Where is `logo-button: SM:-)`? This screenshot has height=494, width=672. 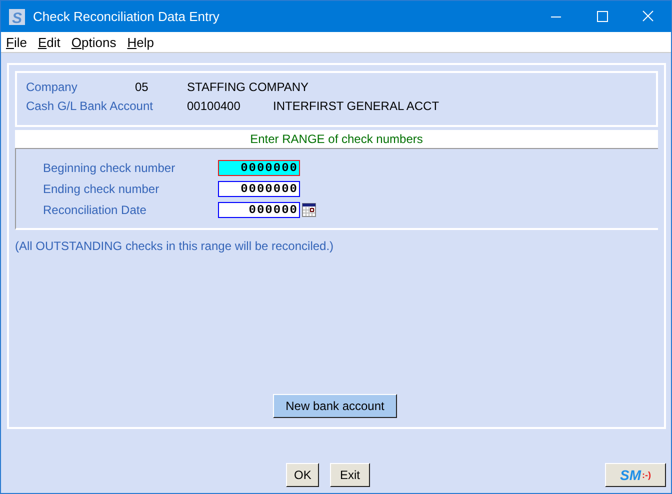 logo-button: SM:-) is located at coordinates (635, 475).